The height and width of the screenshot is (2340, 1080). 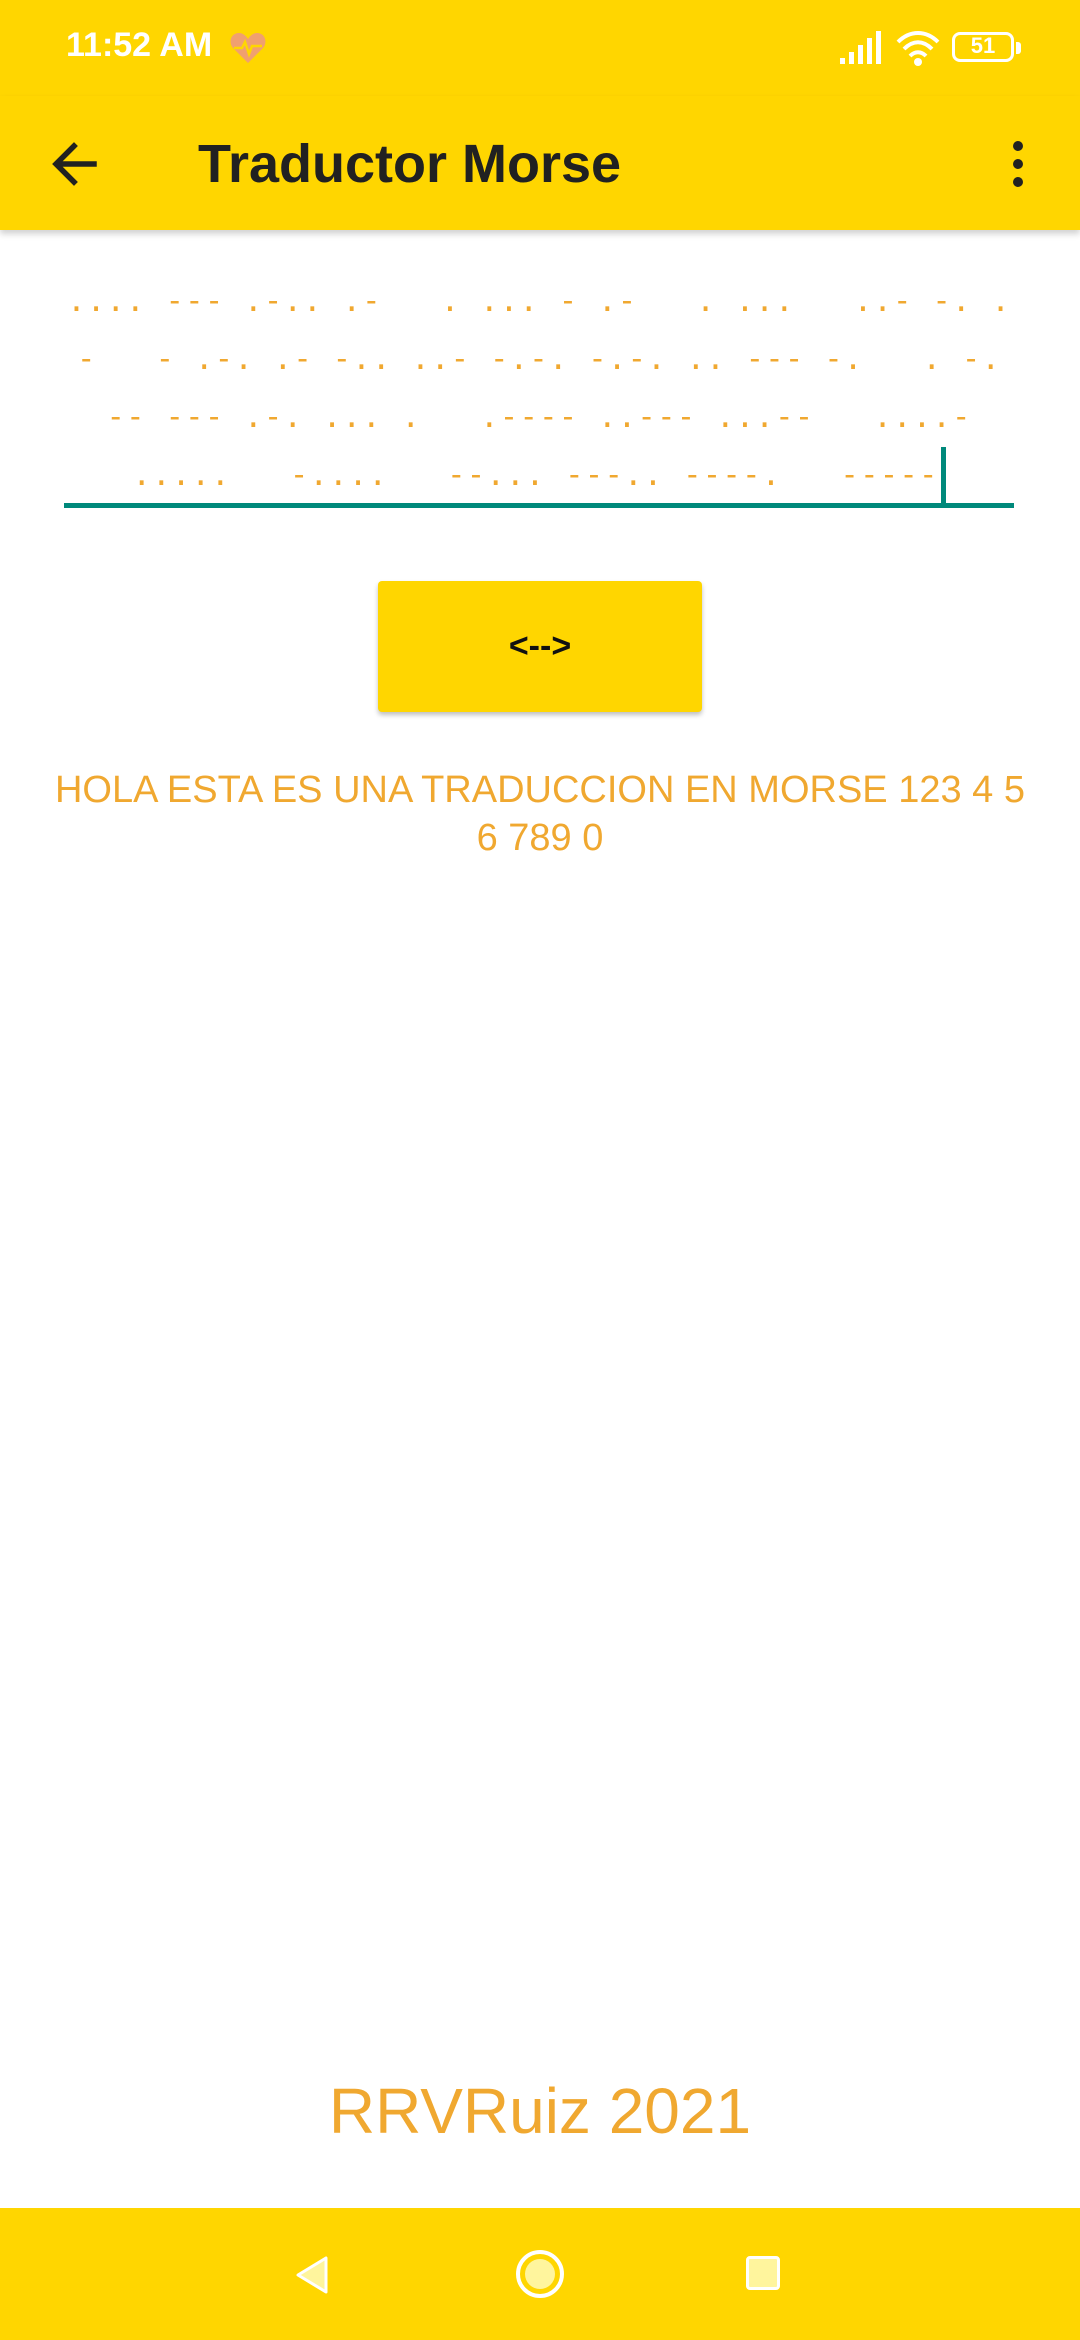 What do you see at coordinates (248, 48) in the screenshot?
I see `heart-monitor-icon` at bounding box center [248, 48].